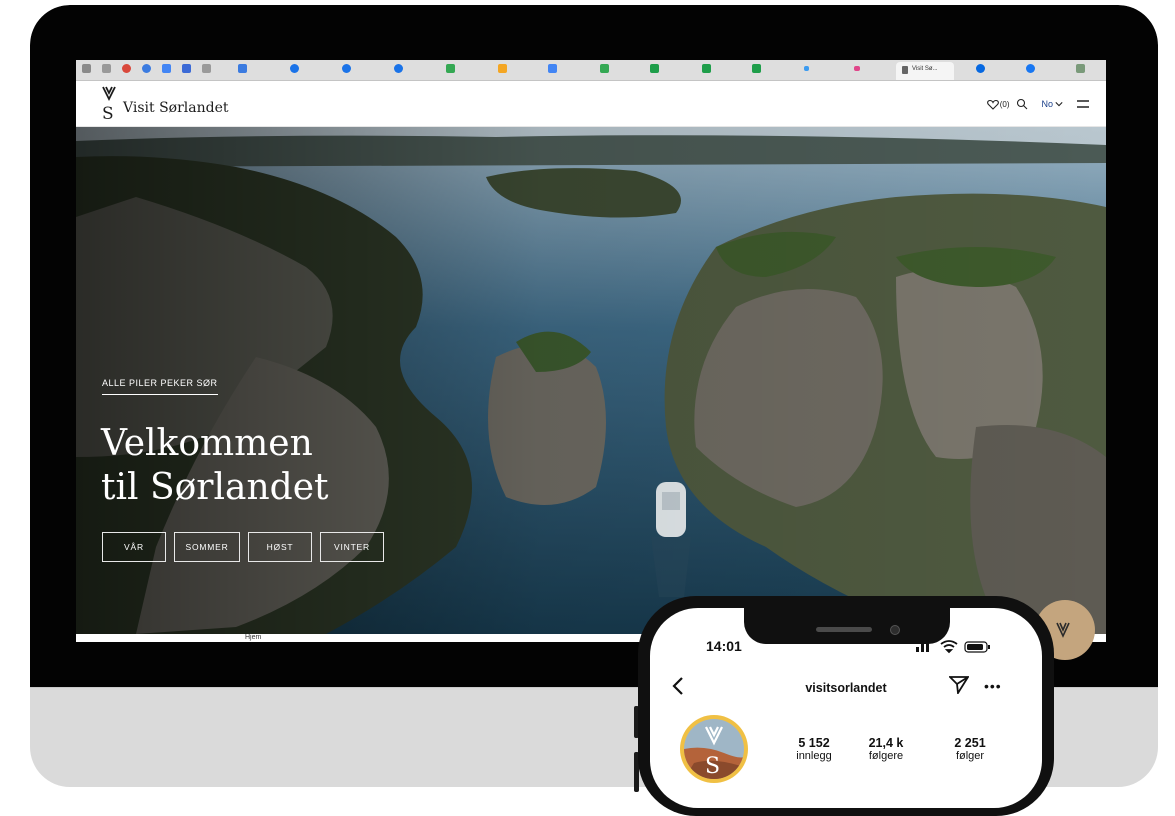 This screenshot has width=1175, height=816. What do you see at coordinates (814, 743) in the screenshot?
I see `stat-value: 5 152` at bounding box center [814, 743].